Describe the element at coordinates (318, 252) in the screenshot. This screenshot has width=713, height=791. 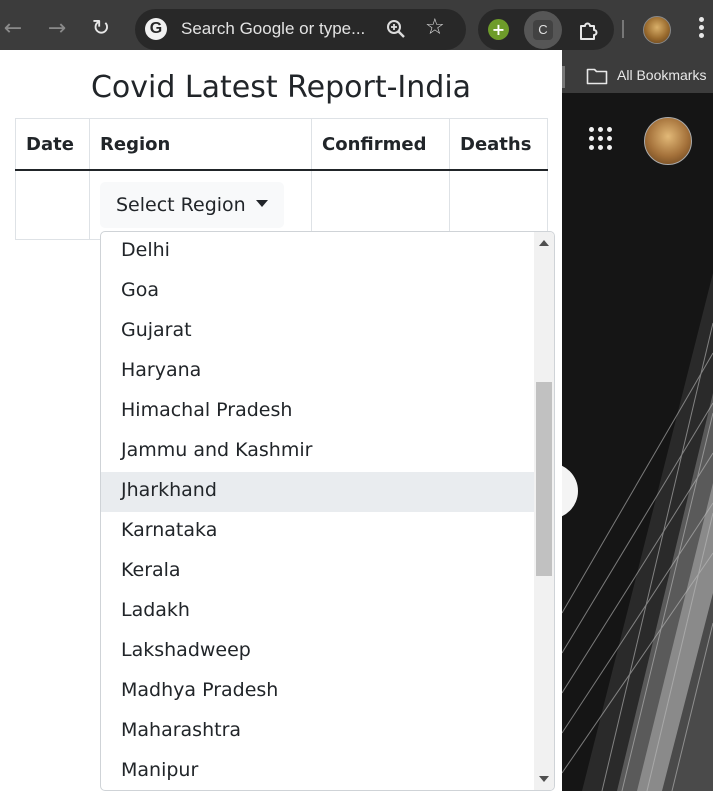
I see `region-option: Delhi` at that location.